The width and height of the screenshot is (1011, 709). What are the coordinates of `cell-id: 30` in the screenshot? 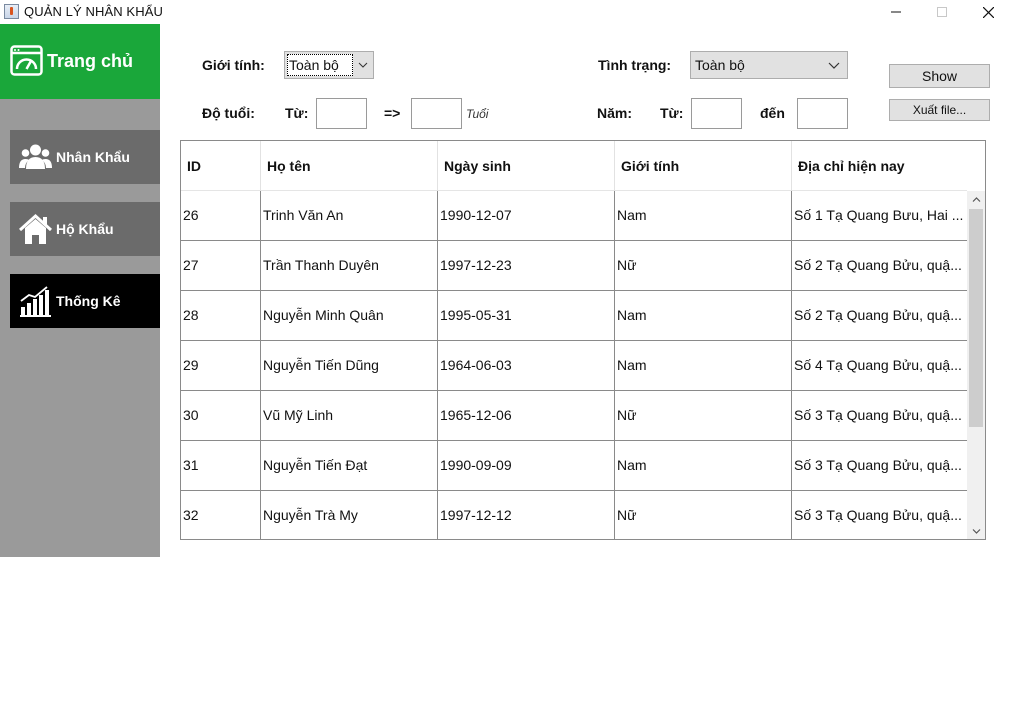 It's located at (221, 416).